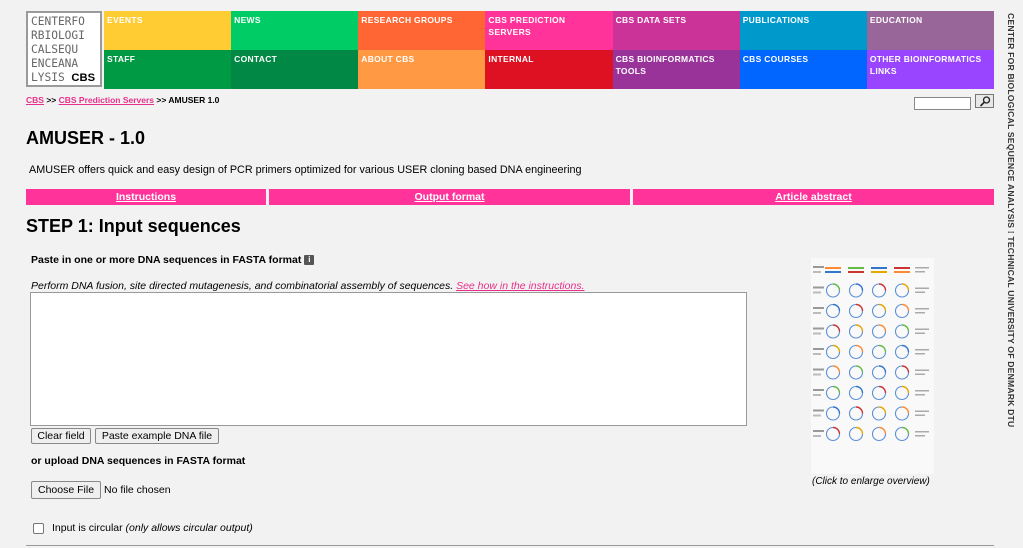  What do you see at coordinates (83, 78) in the screenshot?
I see `logo-cbs: CBS` at bounding box center [83, 78].